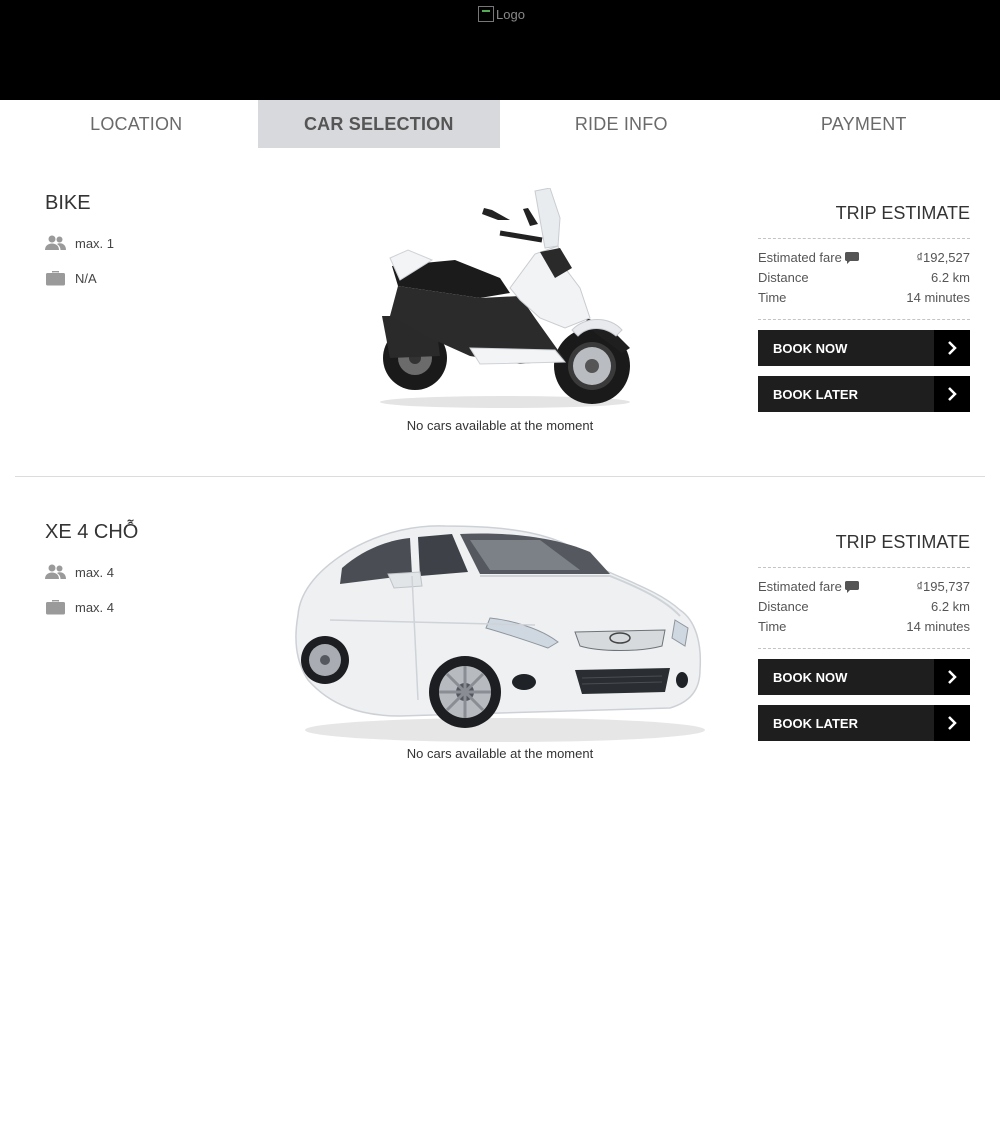  What do you see at coordinates (92, 532) in the screenshot?
I see `vehicle-name: XE 4 CHỖ` at bounding box center [92, 532].